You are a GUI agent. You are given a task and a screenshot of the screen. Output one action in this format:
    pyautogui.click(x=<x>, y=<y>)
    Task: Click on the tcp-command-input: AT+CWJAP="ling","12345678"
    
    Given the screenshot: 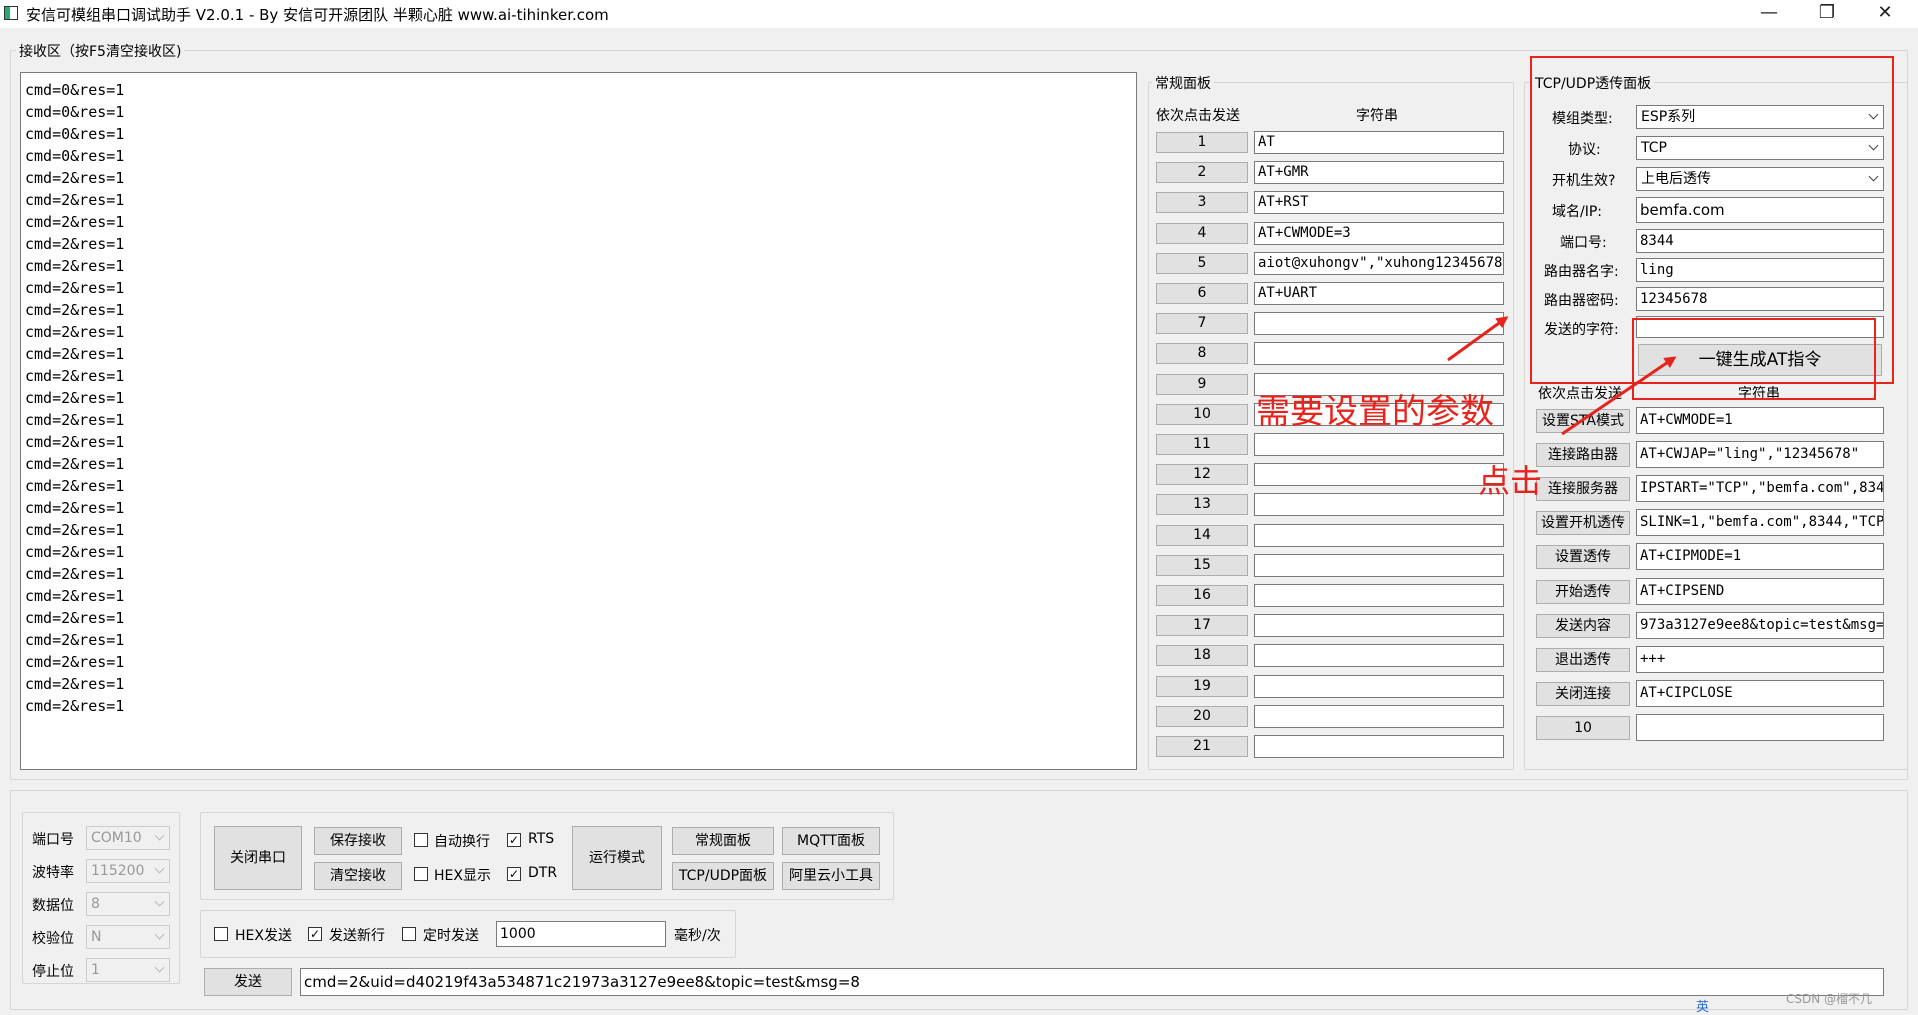 What is the action you would take?
    pyautogui.click(x=1760, y=455)
    